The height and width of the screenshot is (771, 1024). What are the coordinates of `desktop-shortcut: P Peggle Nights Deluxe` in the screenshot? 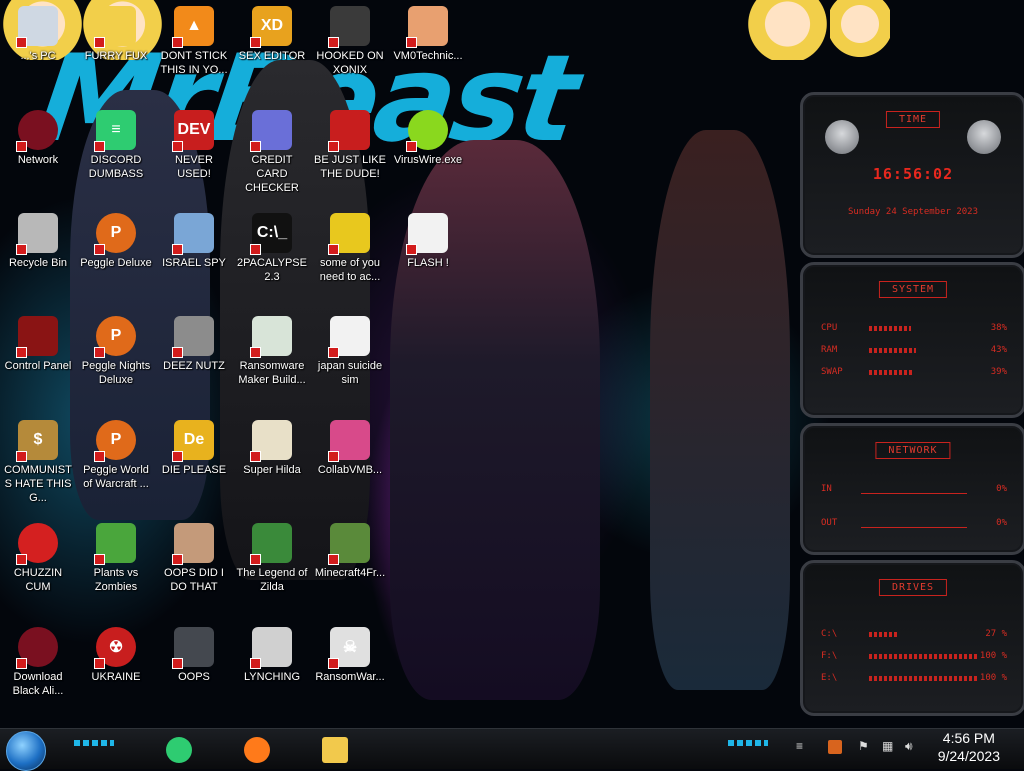 It's located at (116, 351).